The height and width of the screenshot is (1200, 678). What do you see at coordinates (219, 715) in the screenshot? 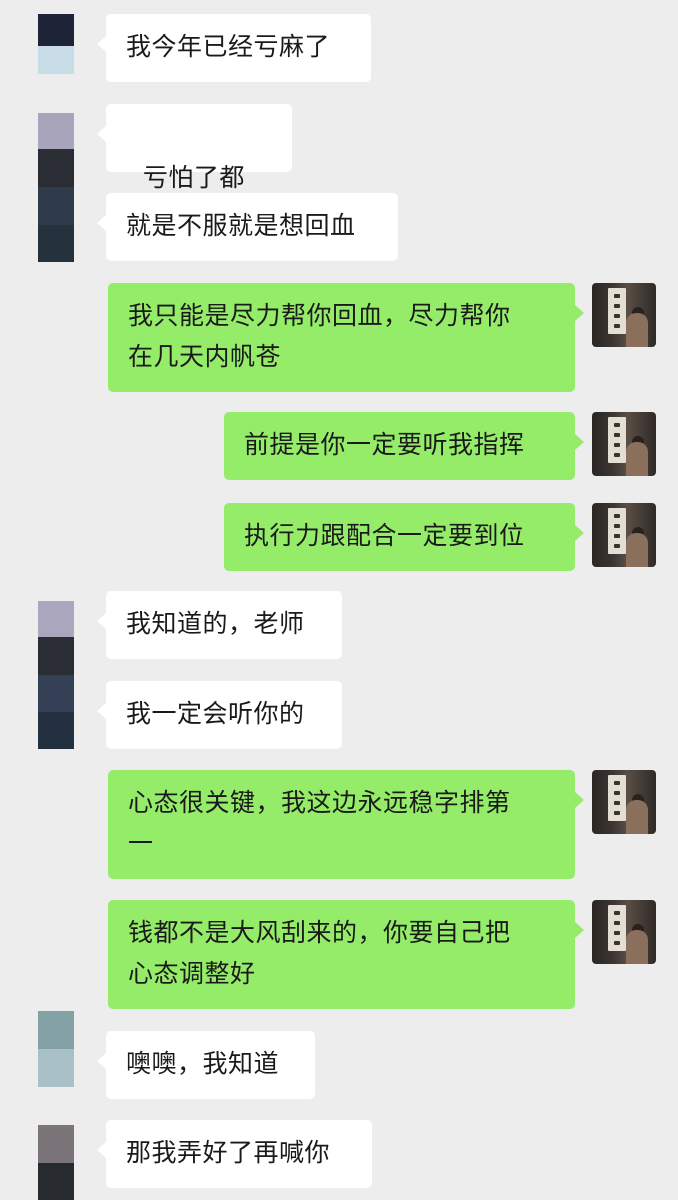
I see `incoming-message-bubble: 我一定会听你的` at bounding box center [219, 715].